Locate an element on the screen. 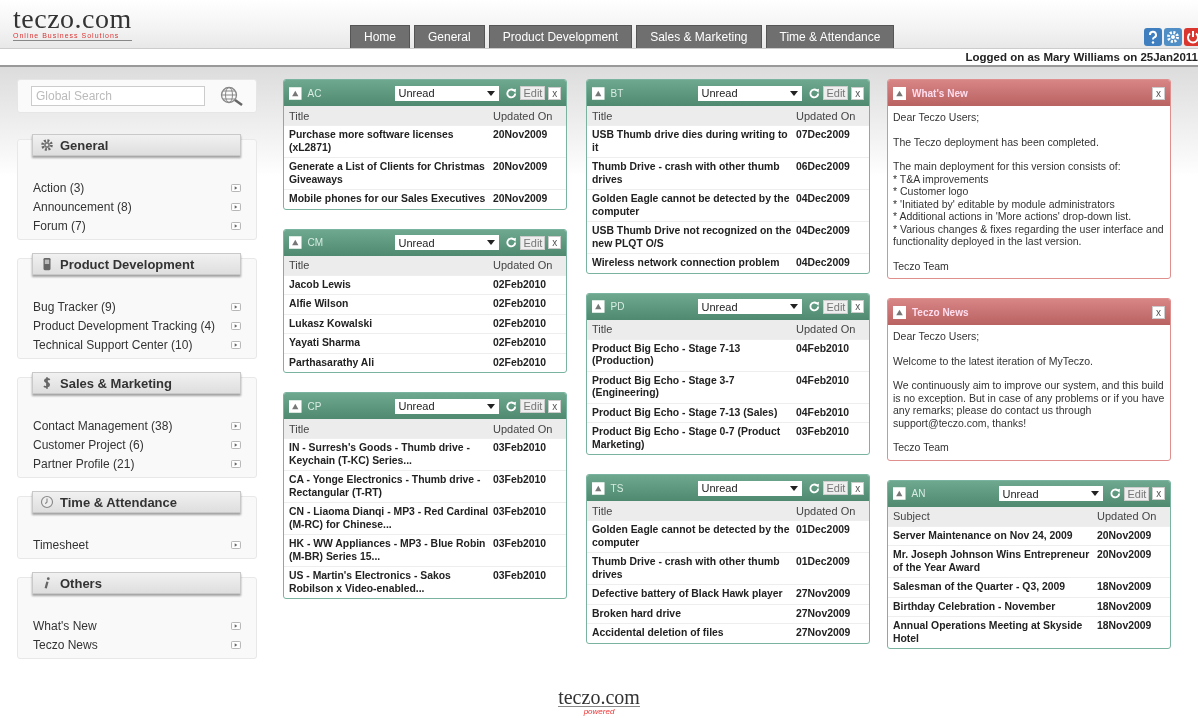 This screenshot has height=718, width=1198. sidebar-link: Teczo News is located at coordinates (65, 644).